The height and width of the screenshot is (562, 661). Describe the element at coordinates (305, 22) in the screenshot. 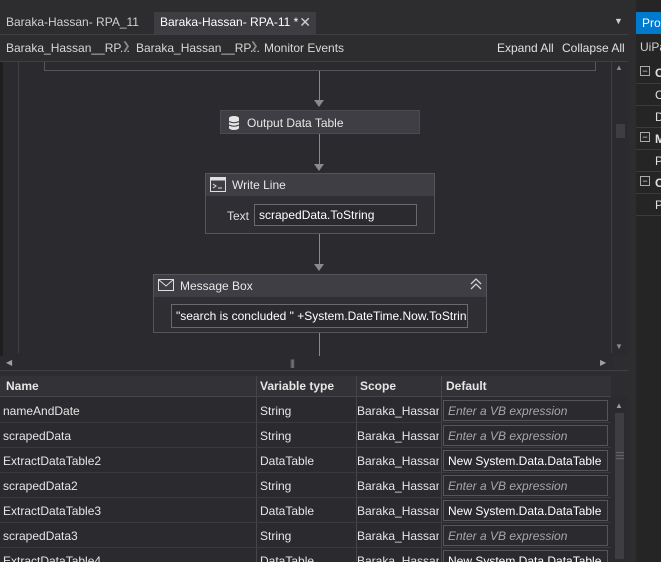

I see `close-icon: ✕` at that location.